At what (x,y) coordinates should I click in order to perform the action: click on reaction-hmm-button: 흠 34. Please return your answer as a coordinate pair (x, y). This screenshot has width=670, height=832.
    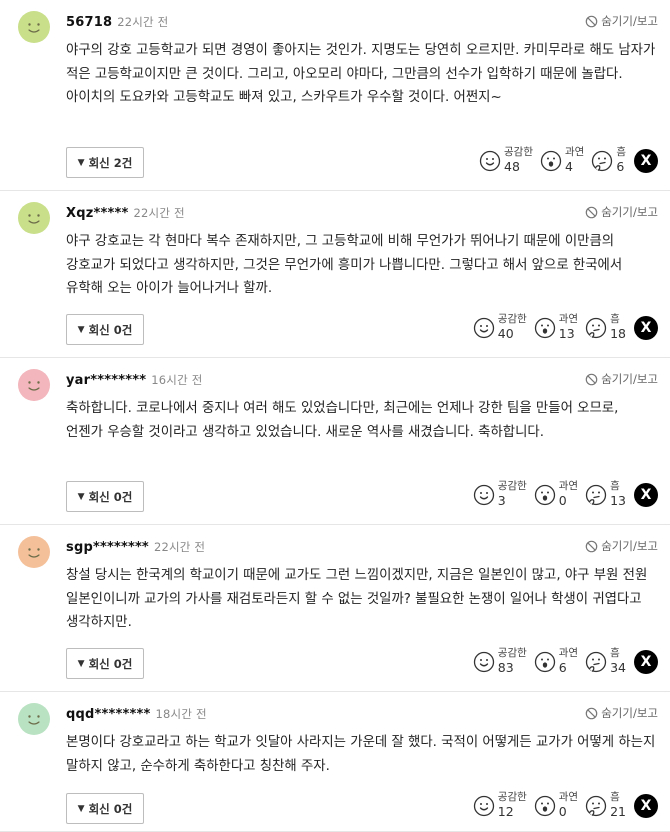
    Looking at the image, I should click on (605, 661).